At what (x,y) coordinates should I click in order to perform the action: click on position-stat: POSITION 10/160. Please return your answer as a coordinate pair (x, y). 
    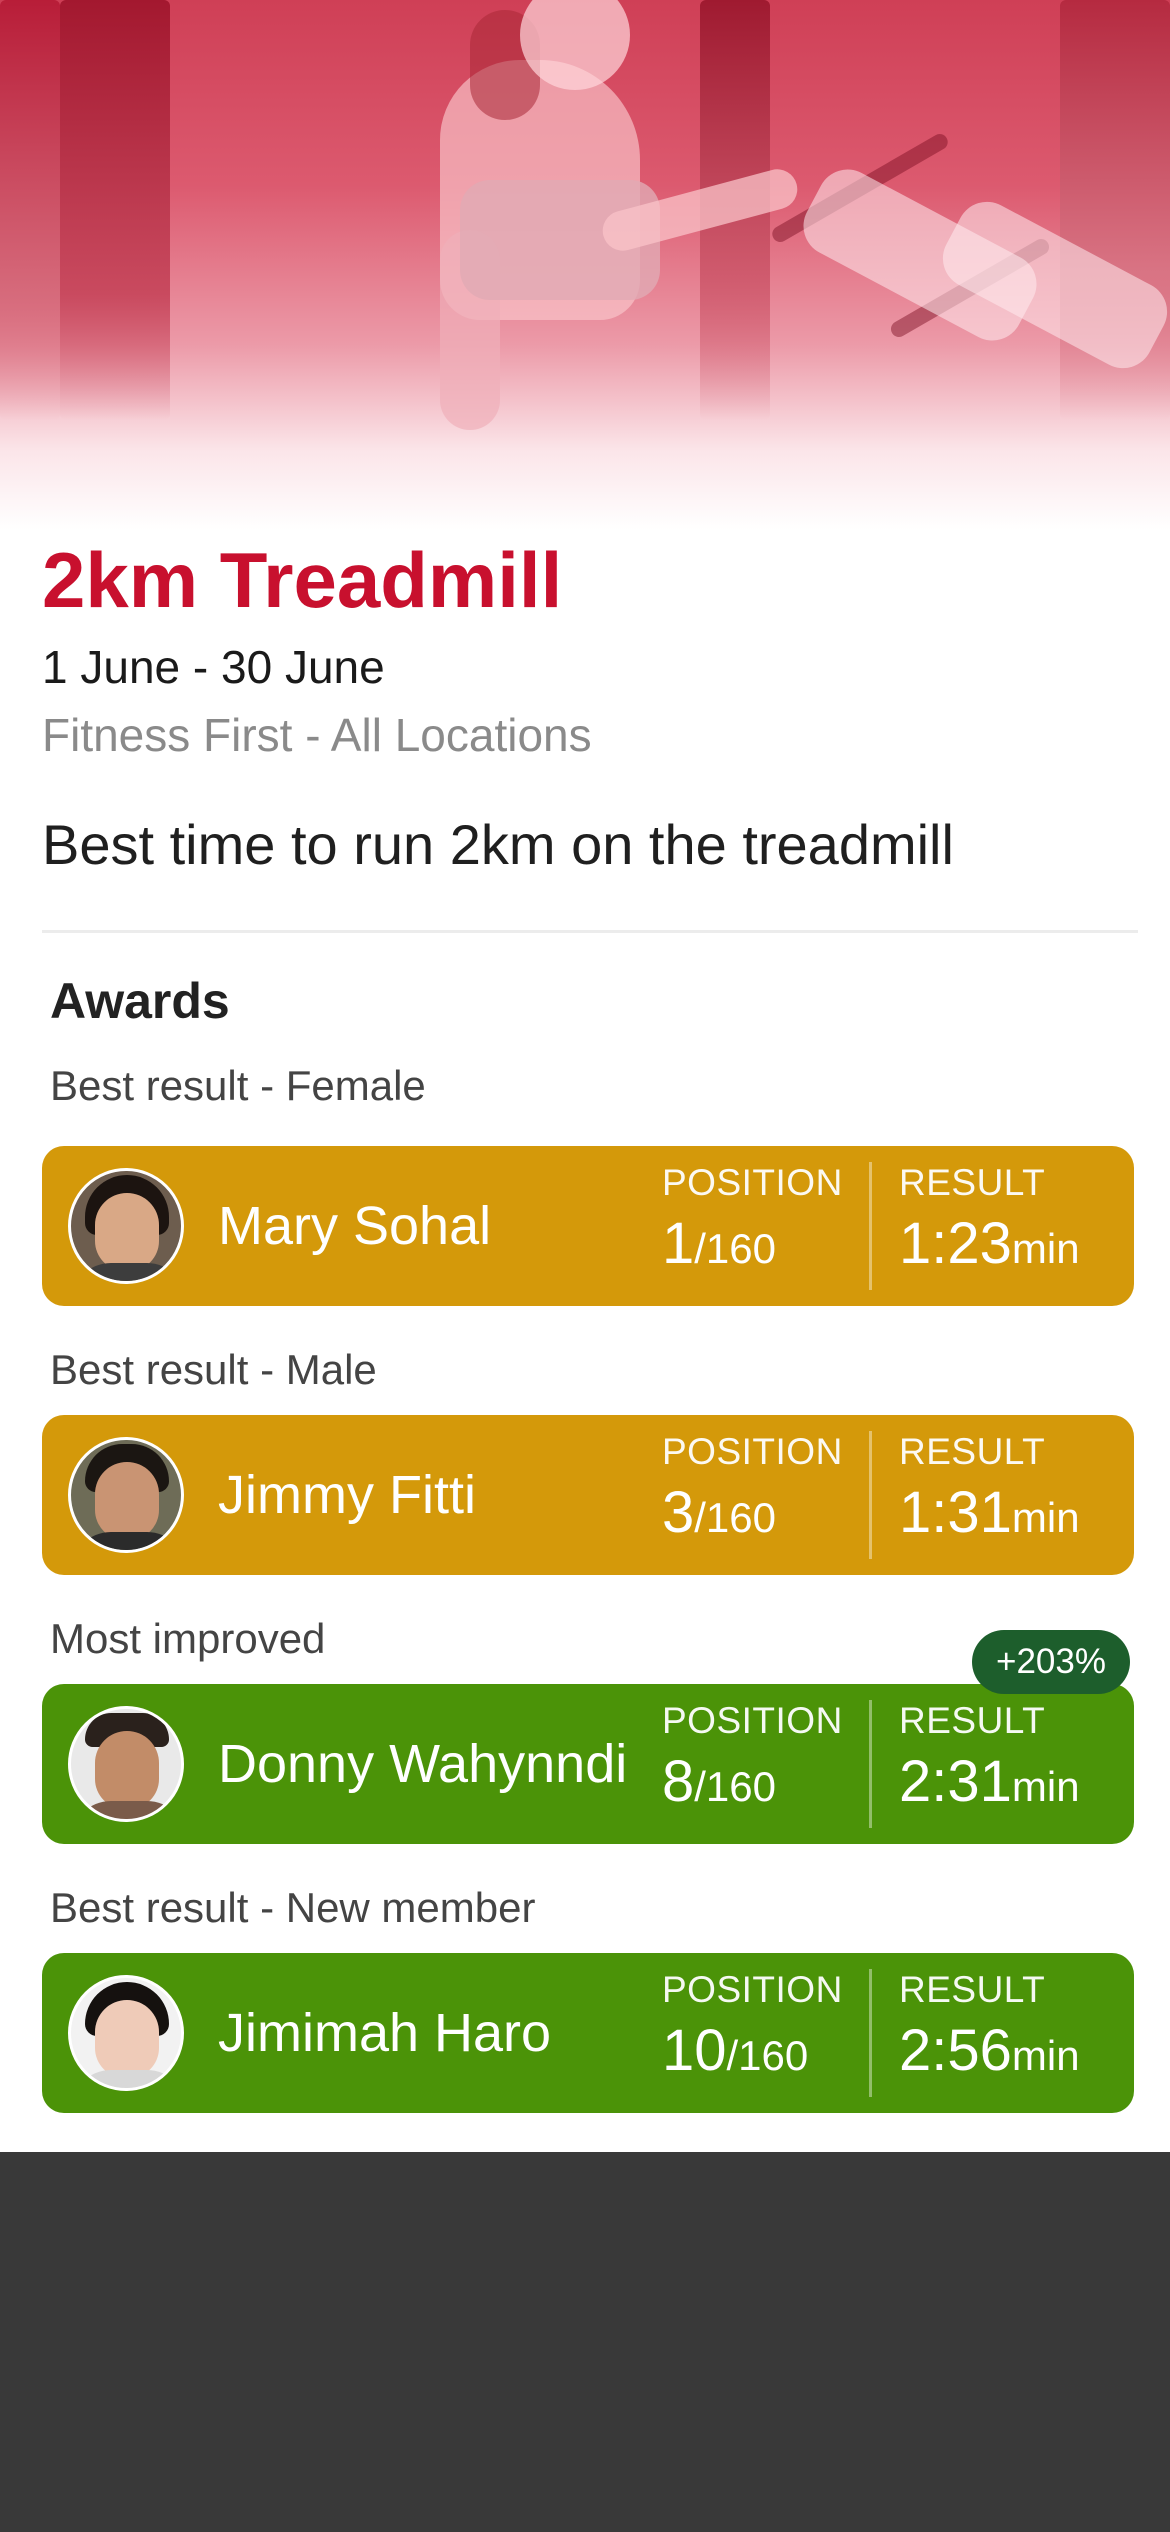
    Looking at the image, I should click on (752, 2026).